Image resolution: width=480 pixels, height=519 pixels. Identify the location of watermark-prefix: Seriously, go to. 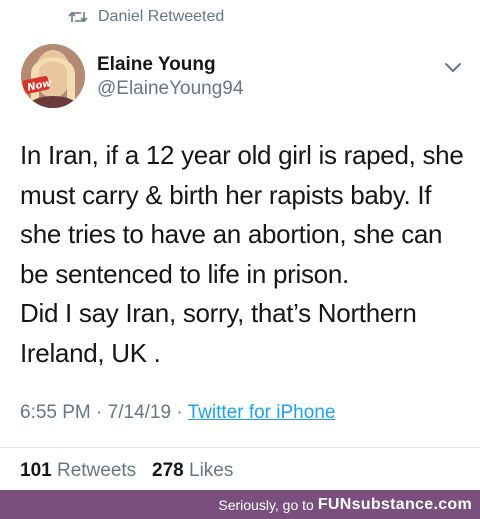
(266, 504).